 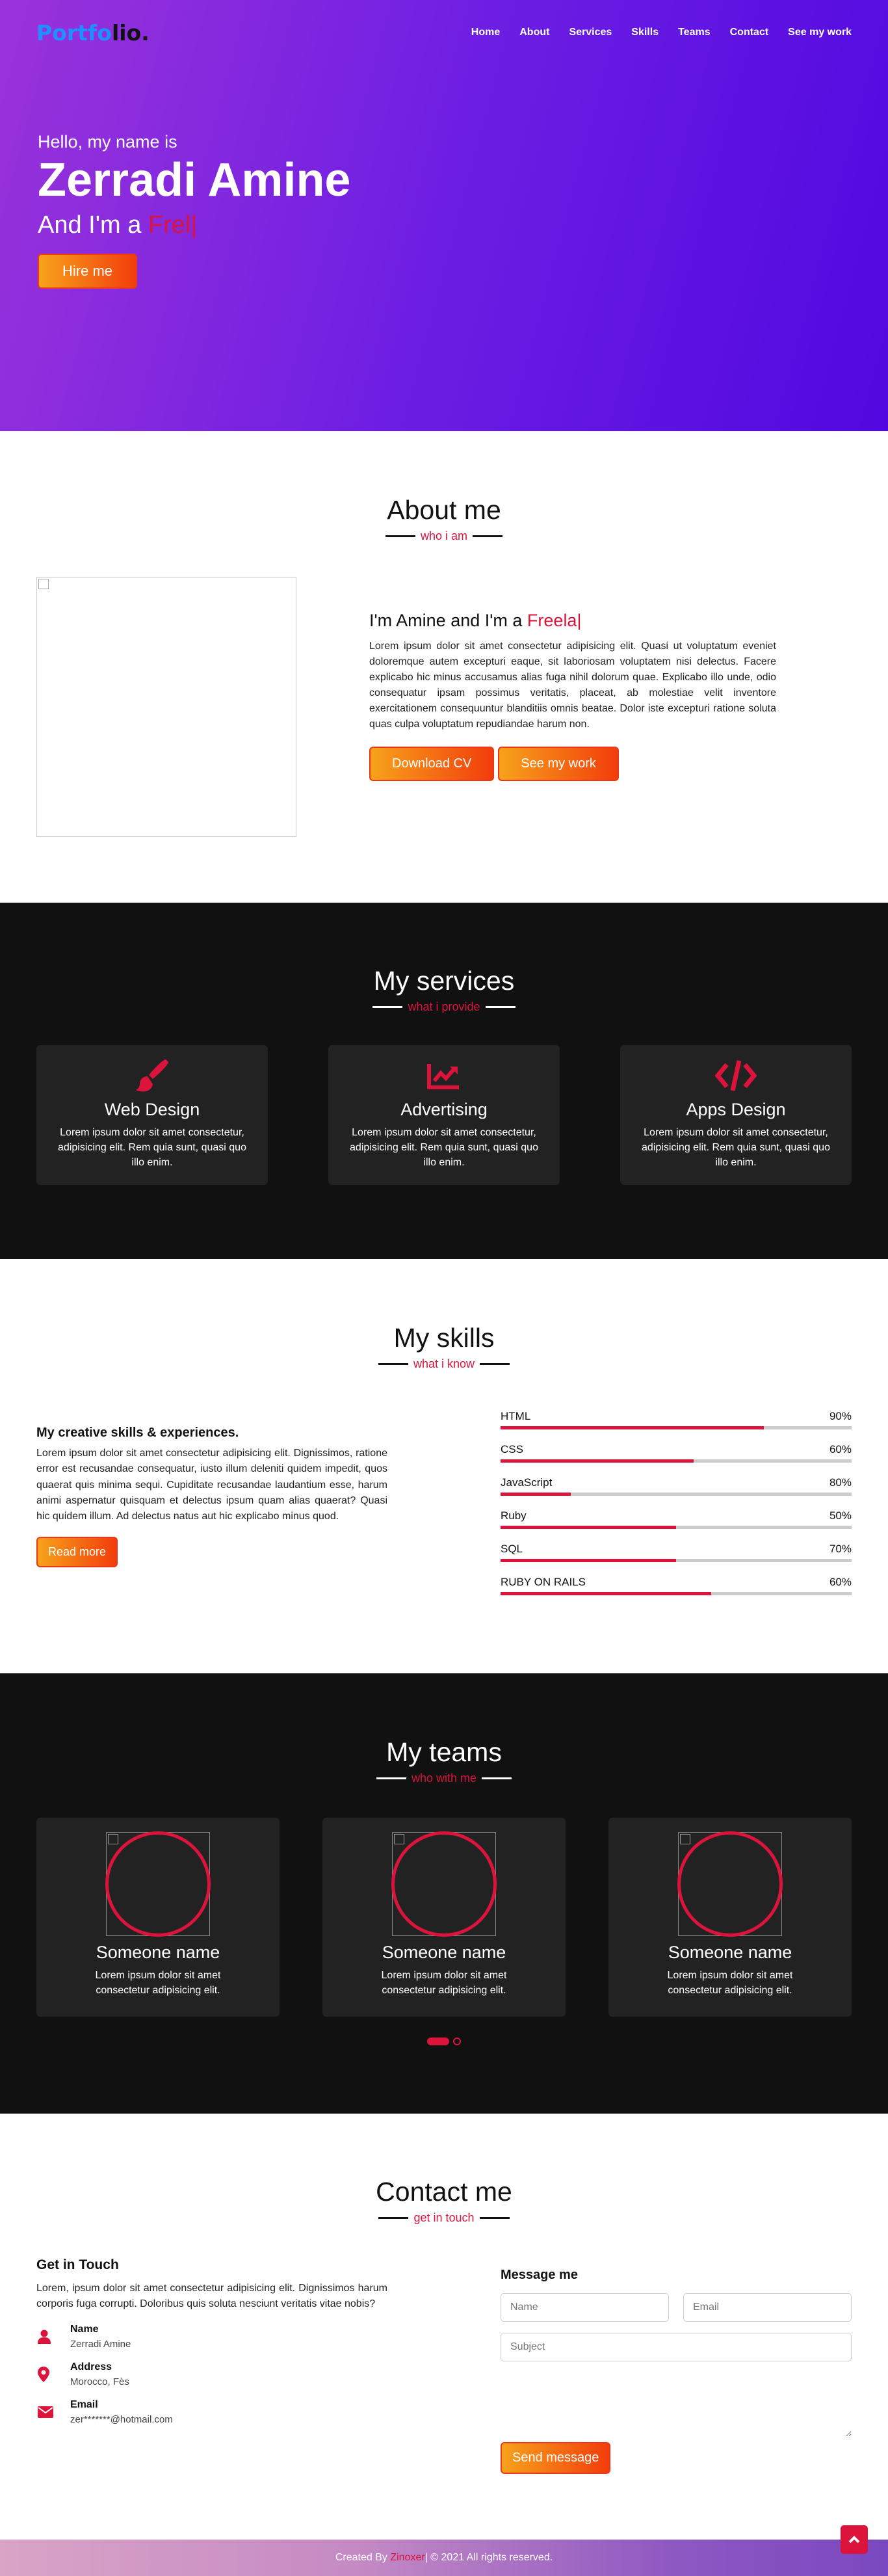 I want to click on skill-name: Ruby, so click(x=514, y=1515).